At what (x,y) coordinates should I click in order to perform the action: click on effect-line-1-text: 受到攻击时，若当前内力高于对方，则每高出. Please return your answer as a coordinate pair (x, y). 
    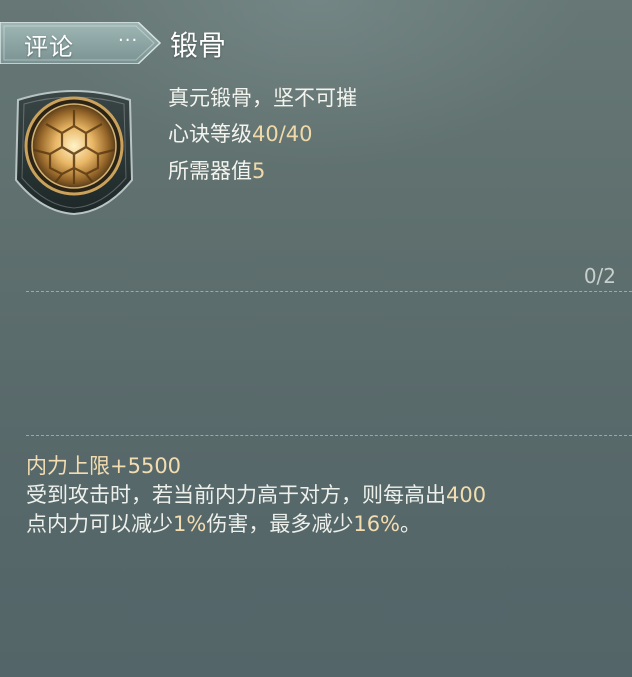
    Looking at the image, I should click on (236, 495).